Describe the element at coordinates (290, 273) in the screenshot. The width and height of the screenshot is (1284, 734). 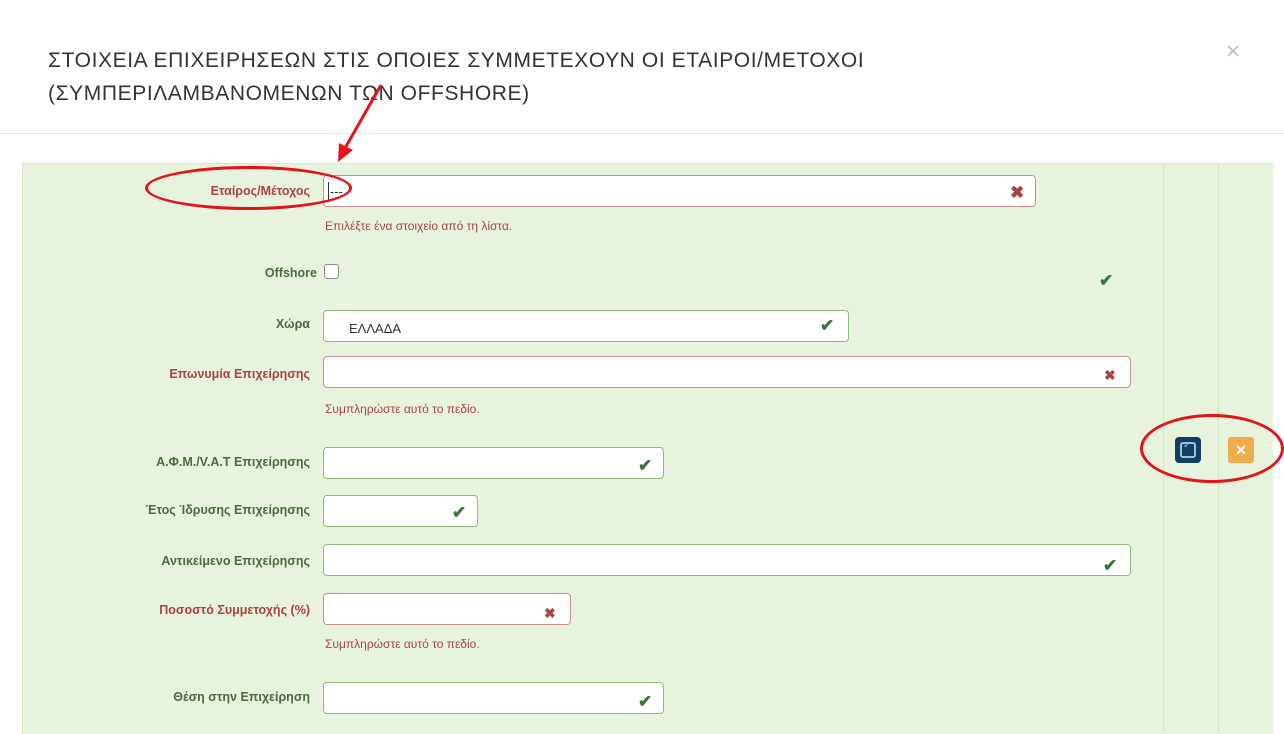
I see `offshore-label: Offshore` at that location.